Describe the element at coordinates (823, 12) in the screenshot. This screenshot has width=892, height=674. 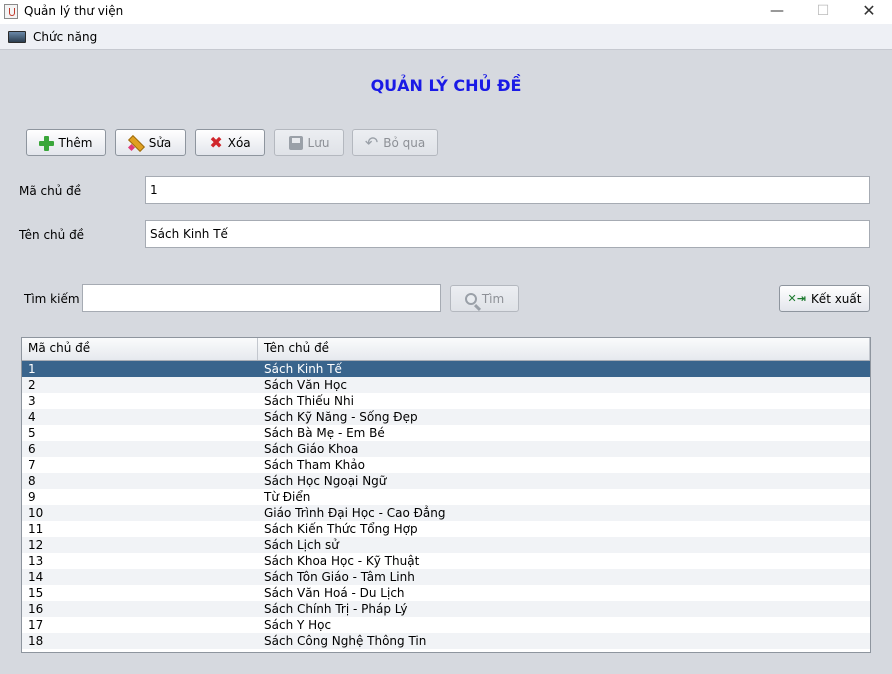
I see `maximize-button: ☐` at that location.